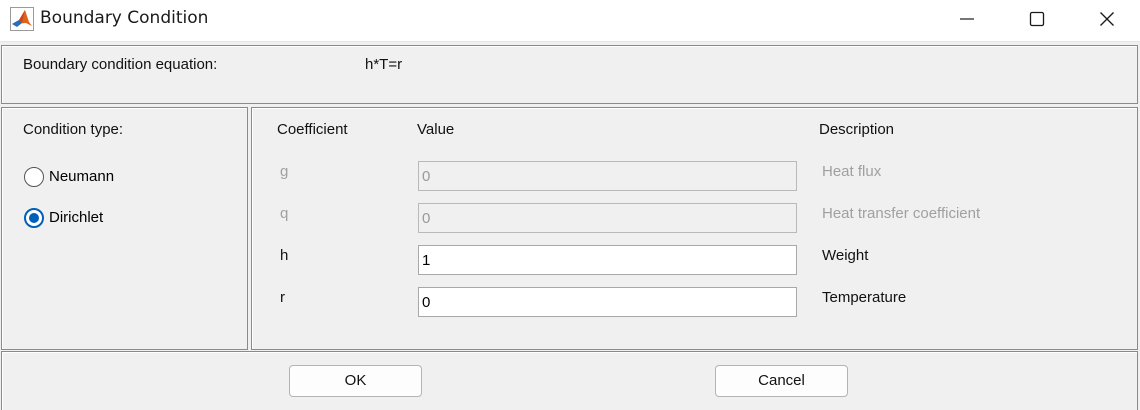  I want to click on header-value: Value, so click(436, 129).